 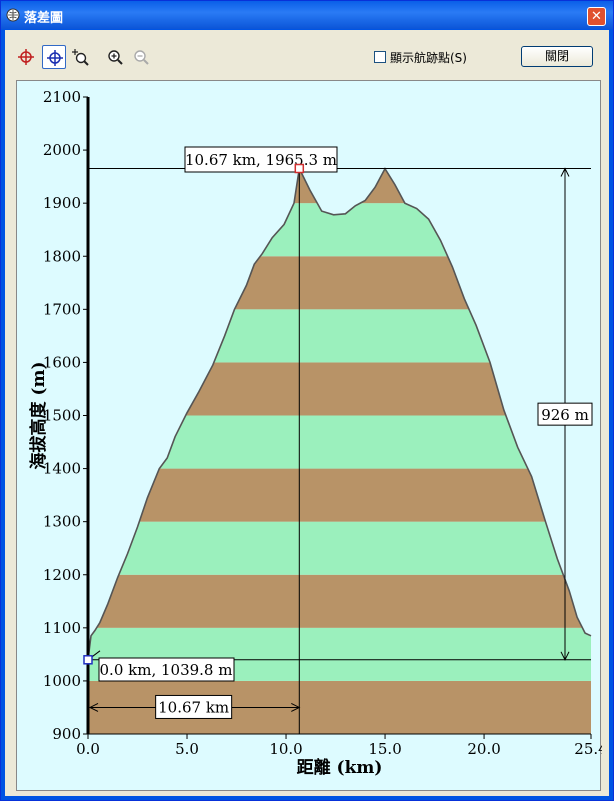 I want to click on zoom-out-icon, so click(x=141, y=57).